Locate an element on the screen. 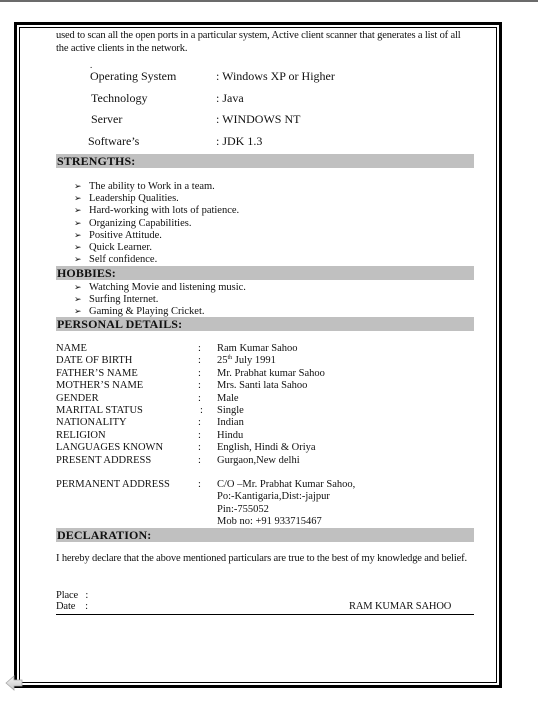 The height and width of the screenshot is (703, 538). date-label: Date : is located at coordinates (72, 606).